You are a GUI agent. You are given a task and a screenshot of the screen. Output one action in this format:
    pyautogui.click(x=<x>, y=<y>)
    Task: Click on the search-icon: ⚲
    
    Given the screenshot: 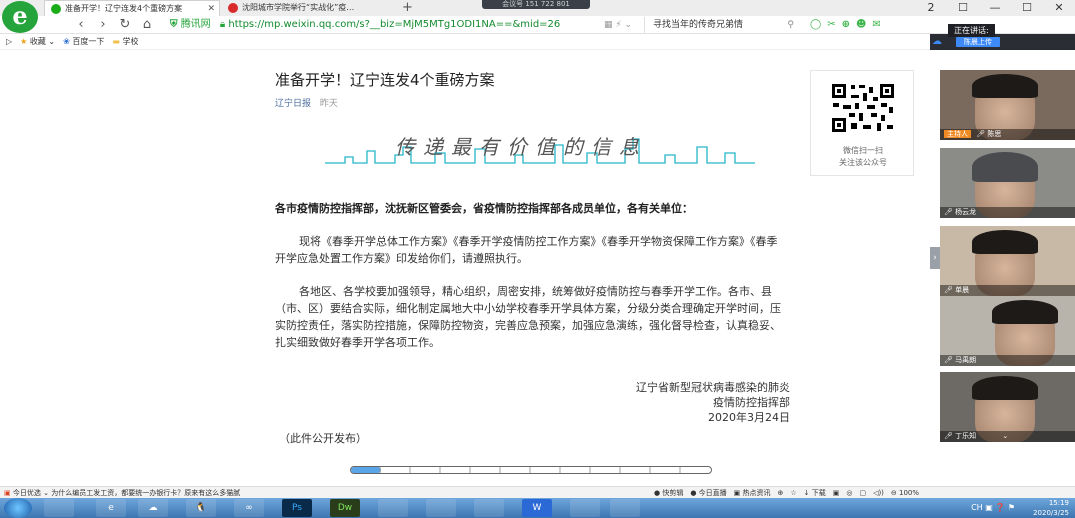 What is the action you would take?
    pyautogui.click(x=790, y=25)
    